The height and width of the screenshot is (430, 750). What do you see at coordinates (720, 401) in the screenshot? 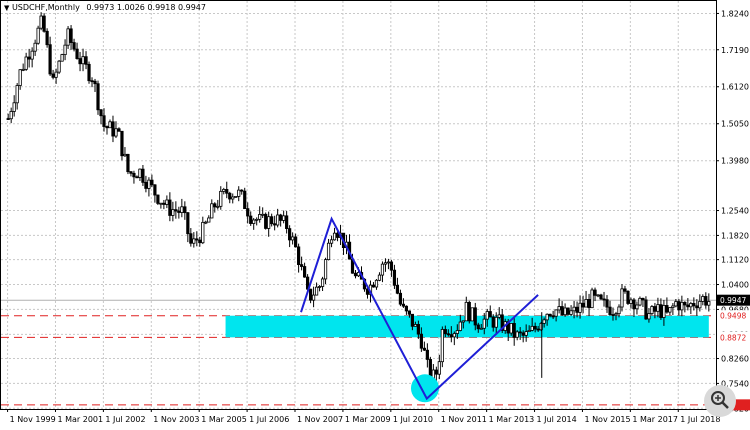
I see `zoom-button` at bounding box center [720, 401].